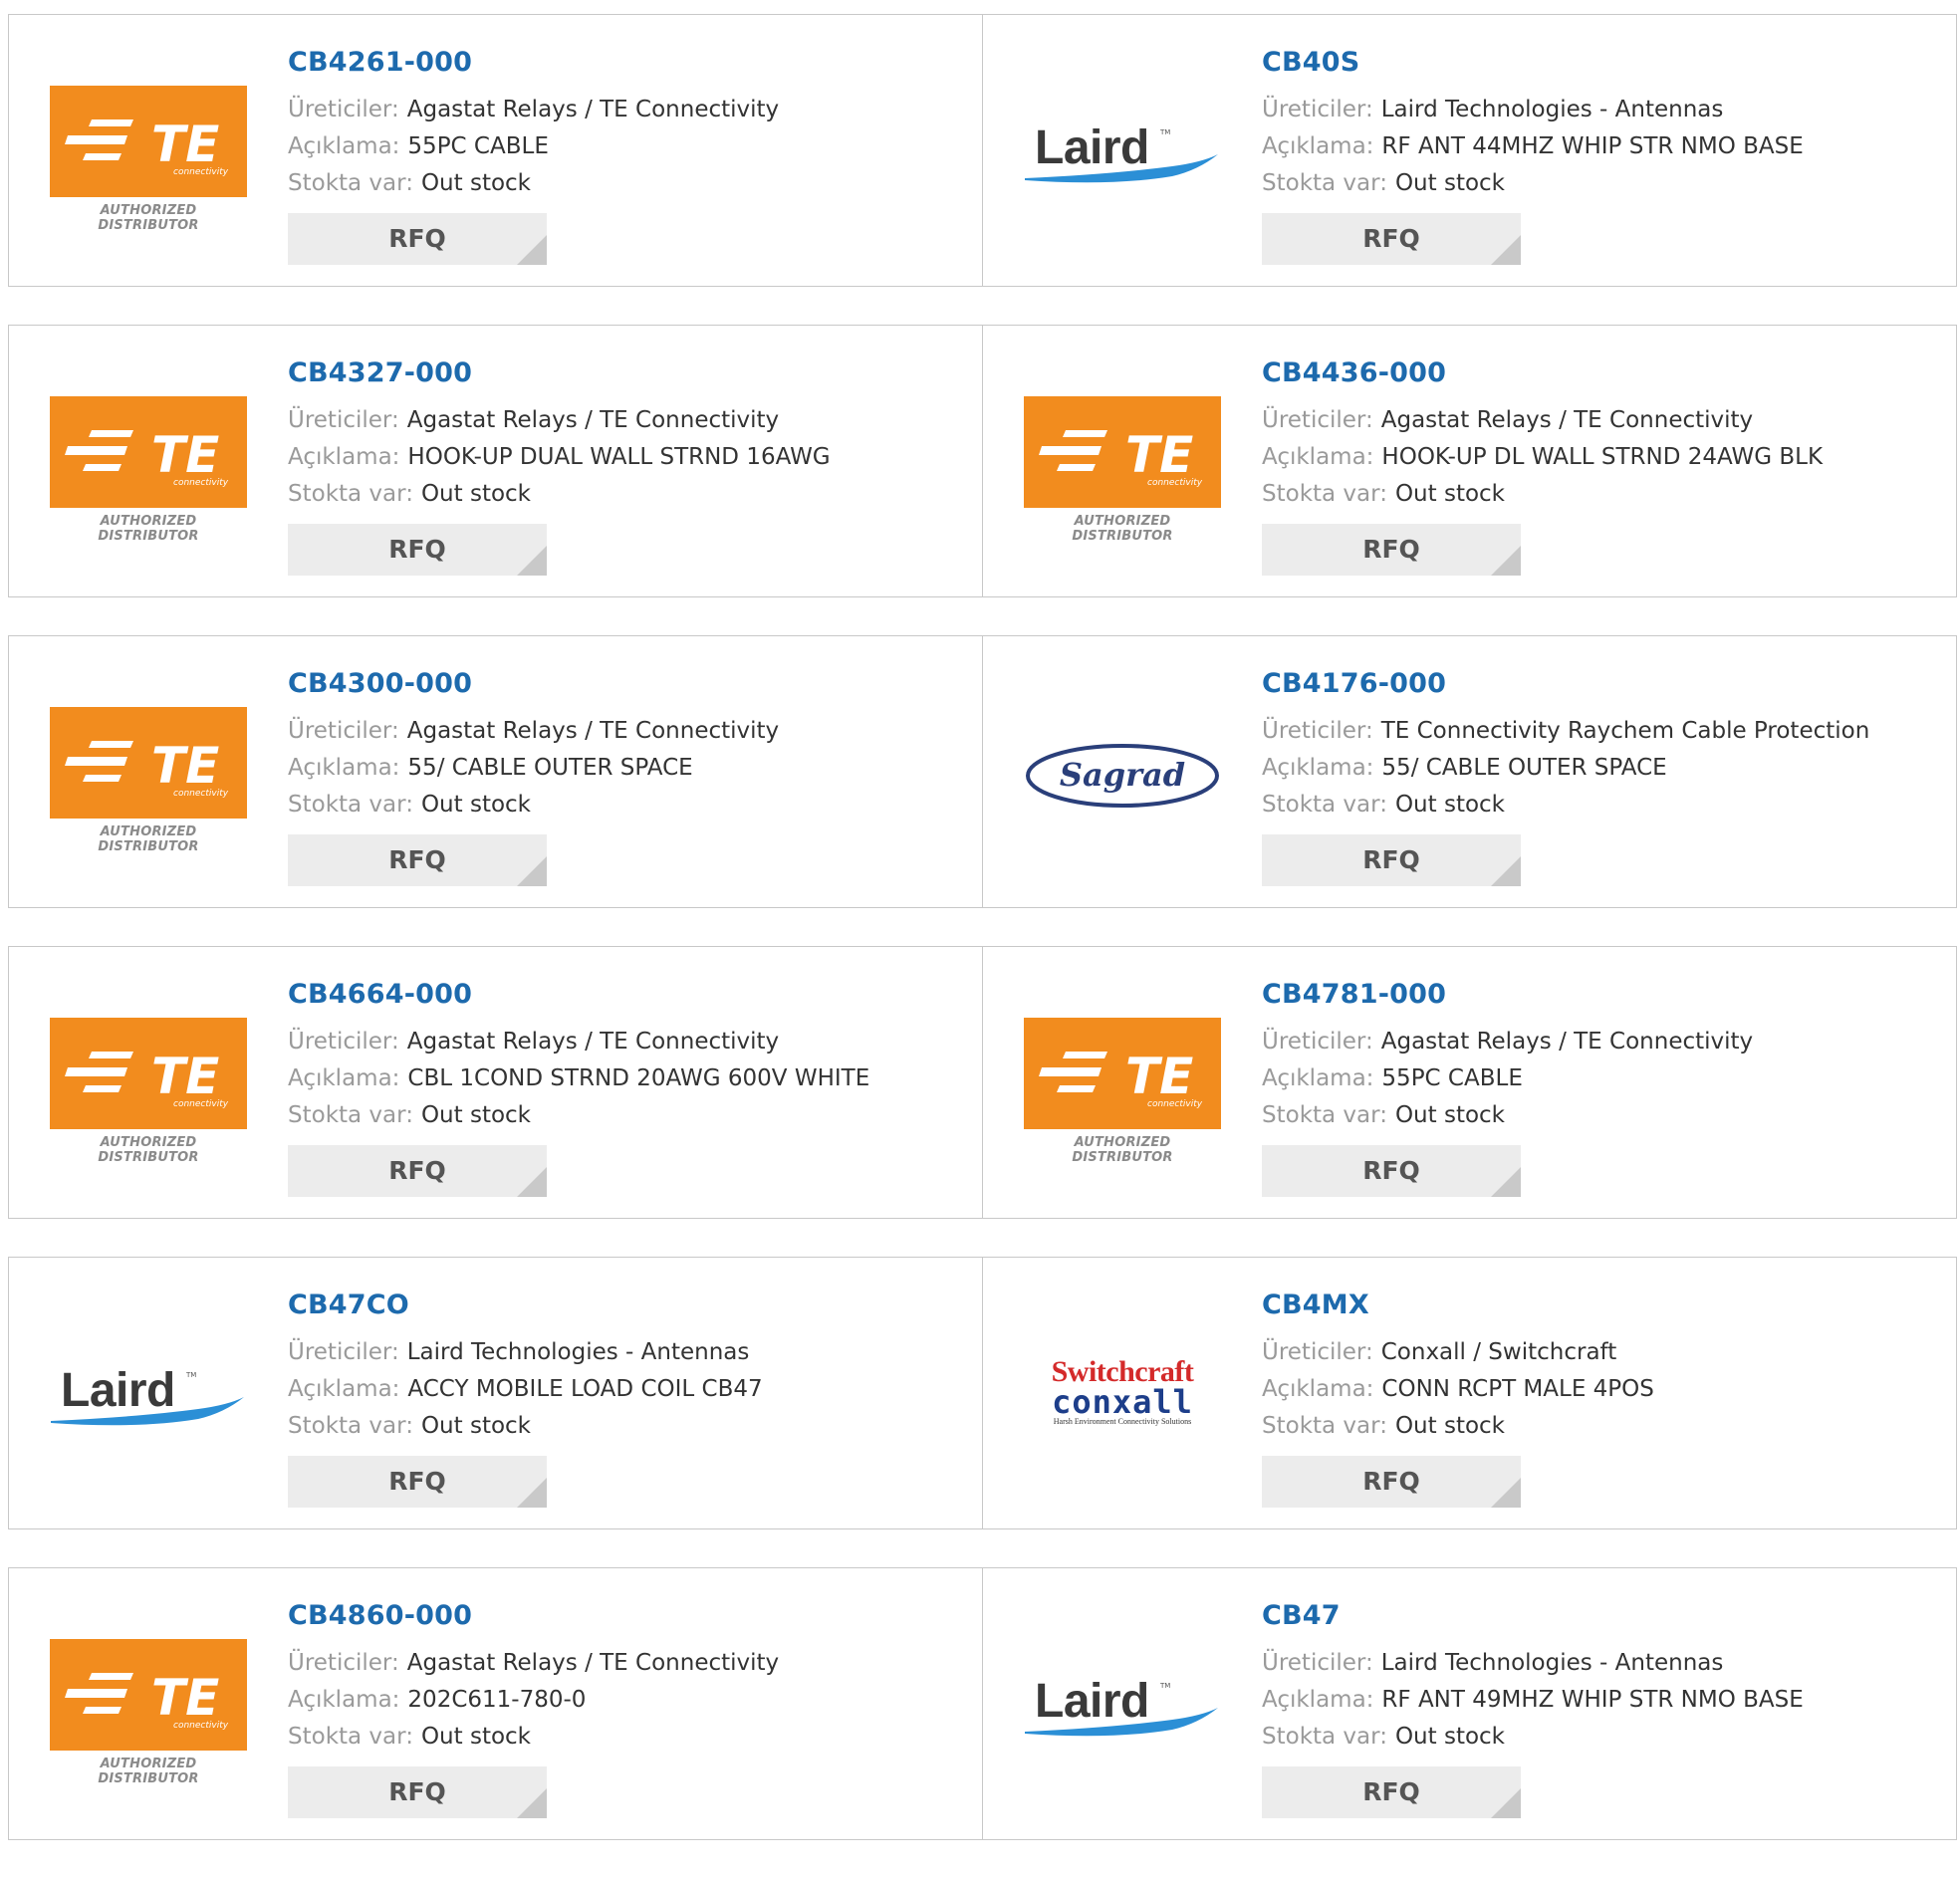 This screenshot has width=1960, height=1878. I want to click on part-number-link: CB4436-000, so click(1542, 373).